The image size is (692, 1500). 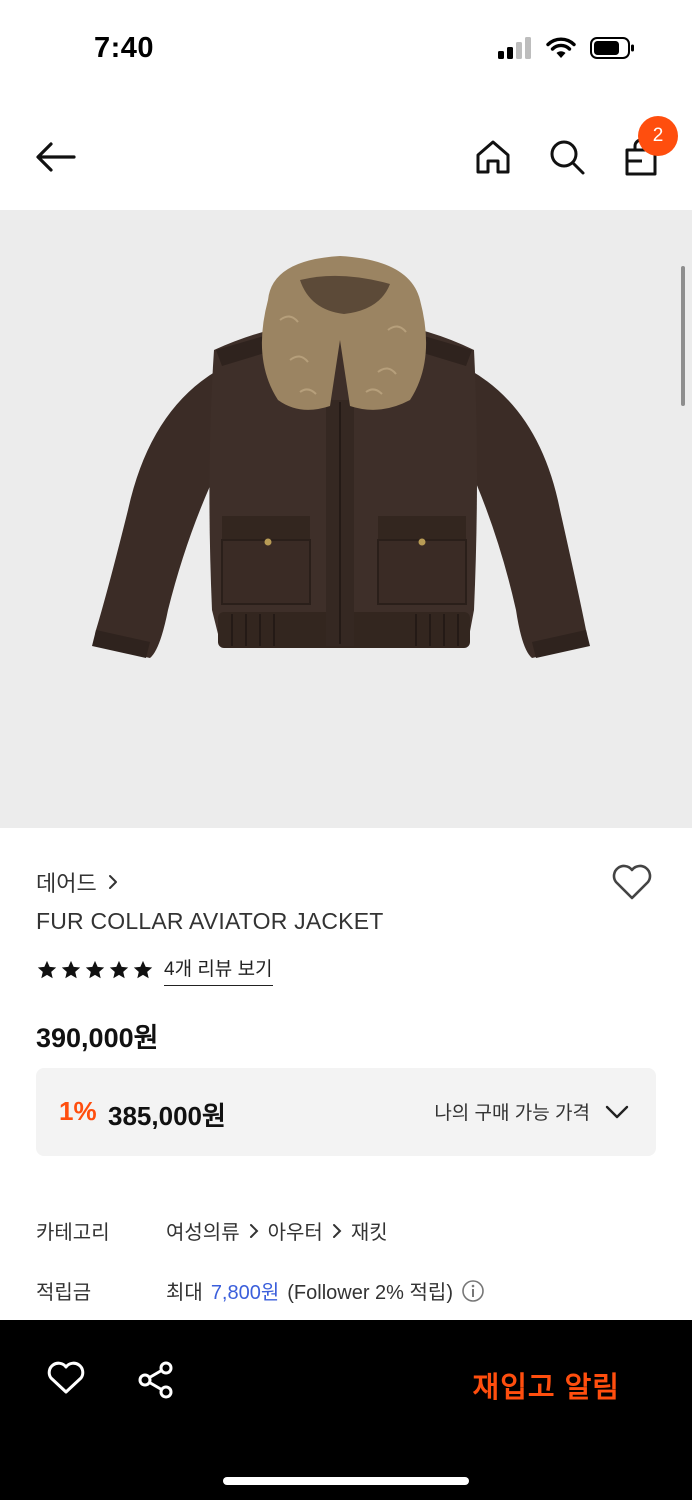 I want to click on points-row: 적립금 최대 7,800원 (Follower 2% 적립), so click(x=260, y=1290).